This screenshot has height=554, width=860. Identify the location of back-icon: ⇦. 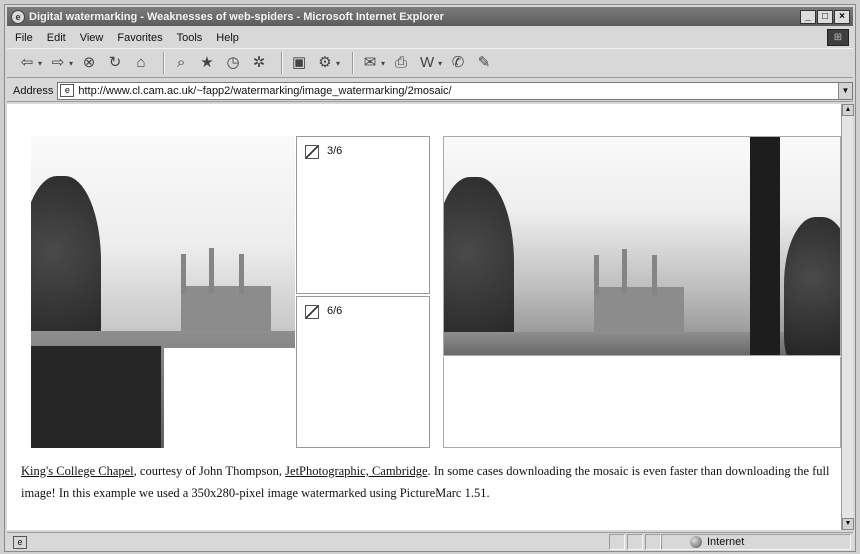
(27, 63).